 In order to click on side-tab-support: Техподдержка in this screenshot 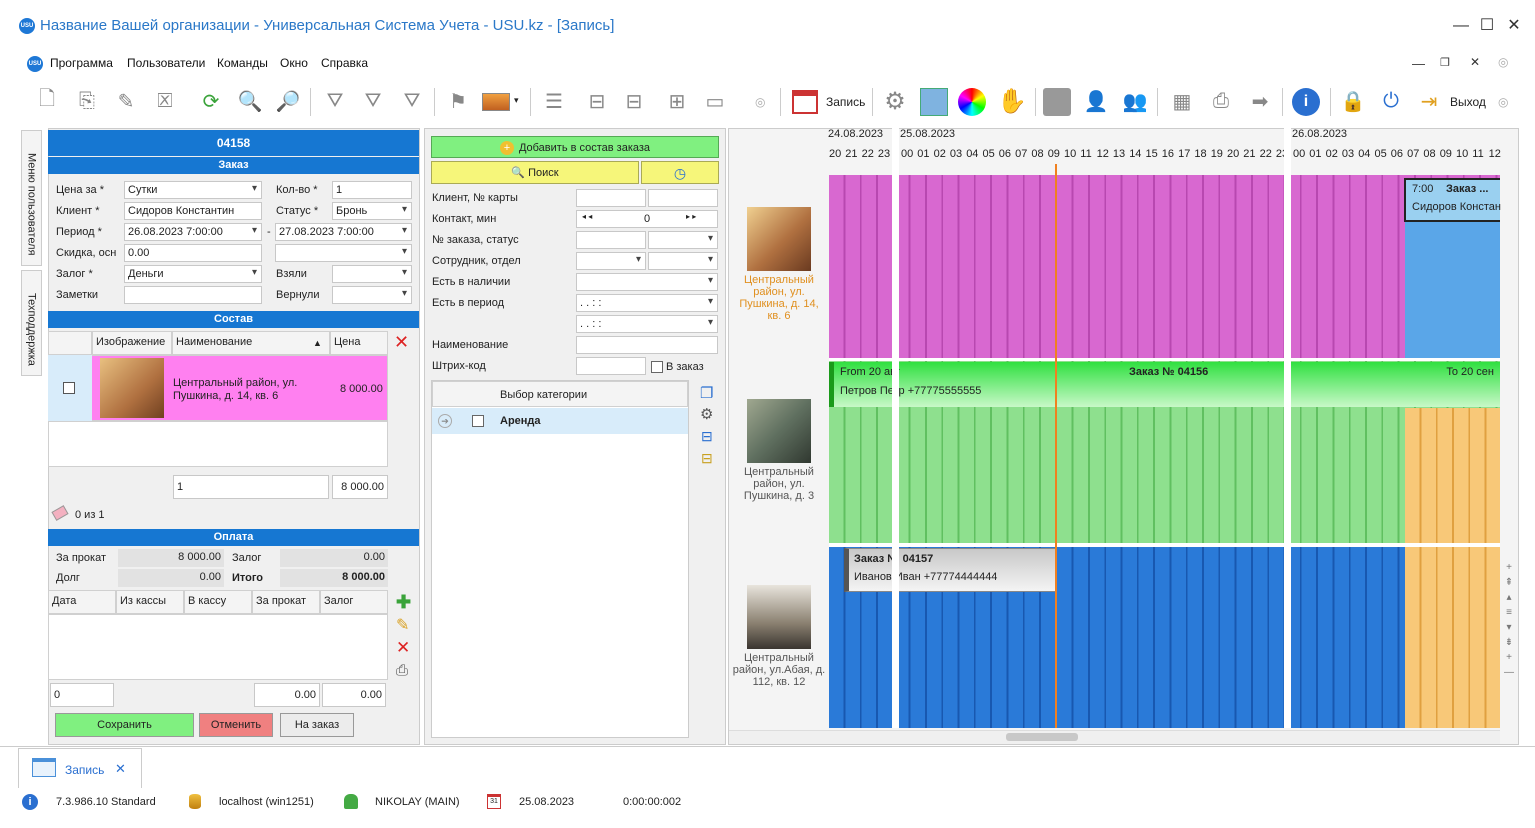, I will do `click(31, 323)`.